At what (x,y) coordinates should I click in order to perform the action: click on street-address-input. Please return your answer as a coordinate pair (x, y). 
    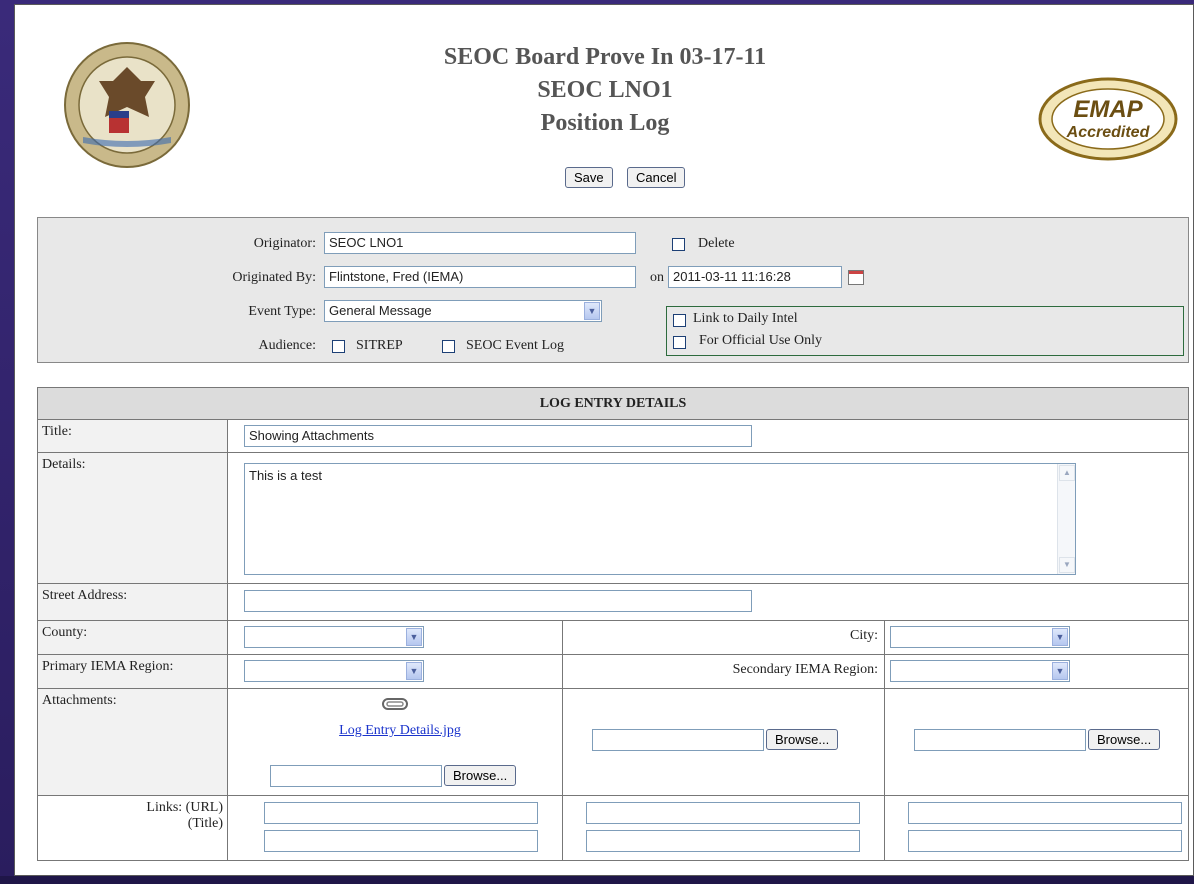
    Looking at the image, I should click on (498, 601).